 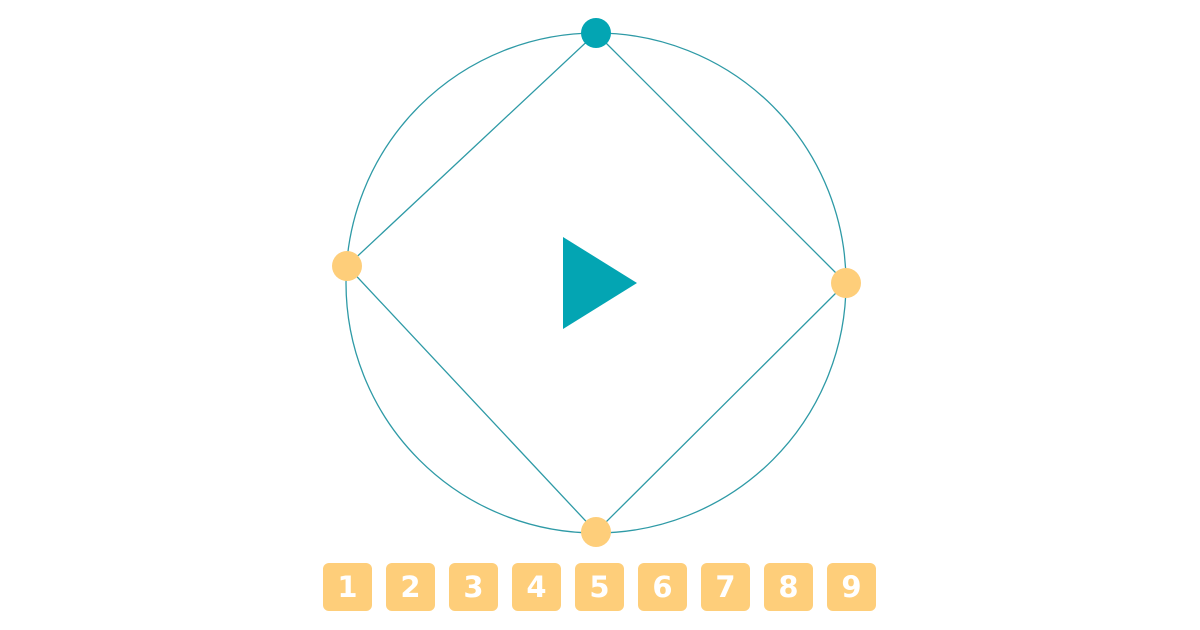 I want to click on number-button-5: 5, so click(x=599, y=587).